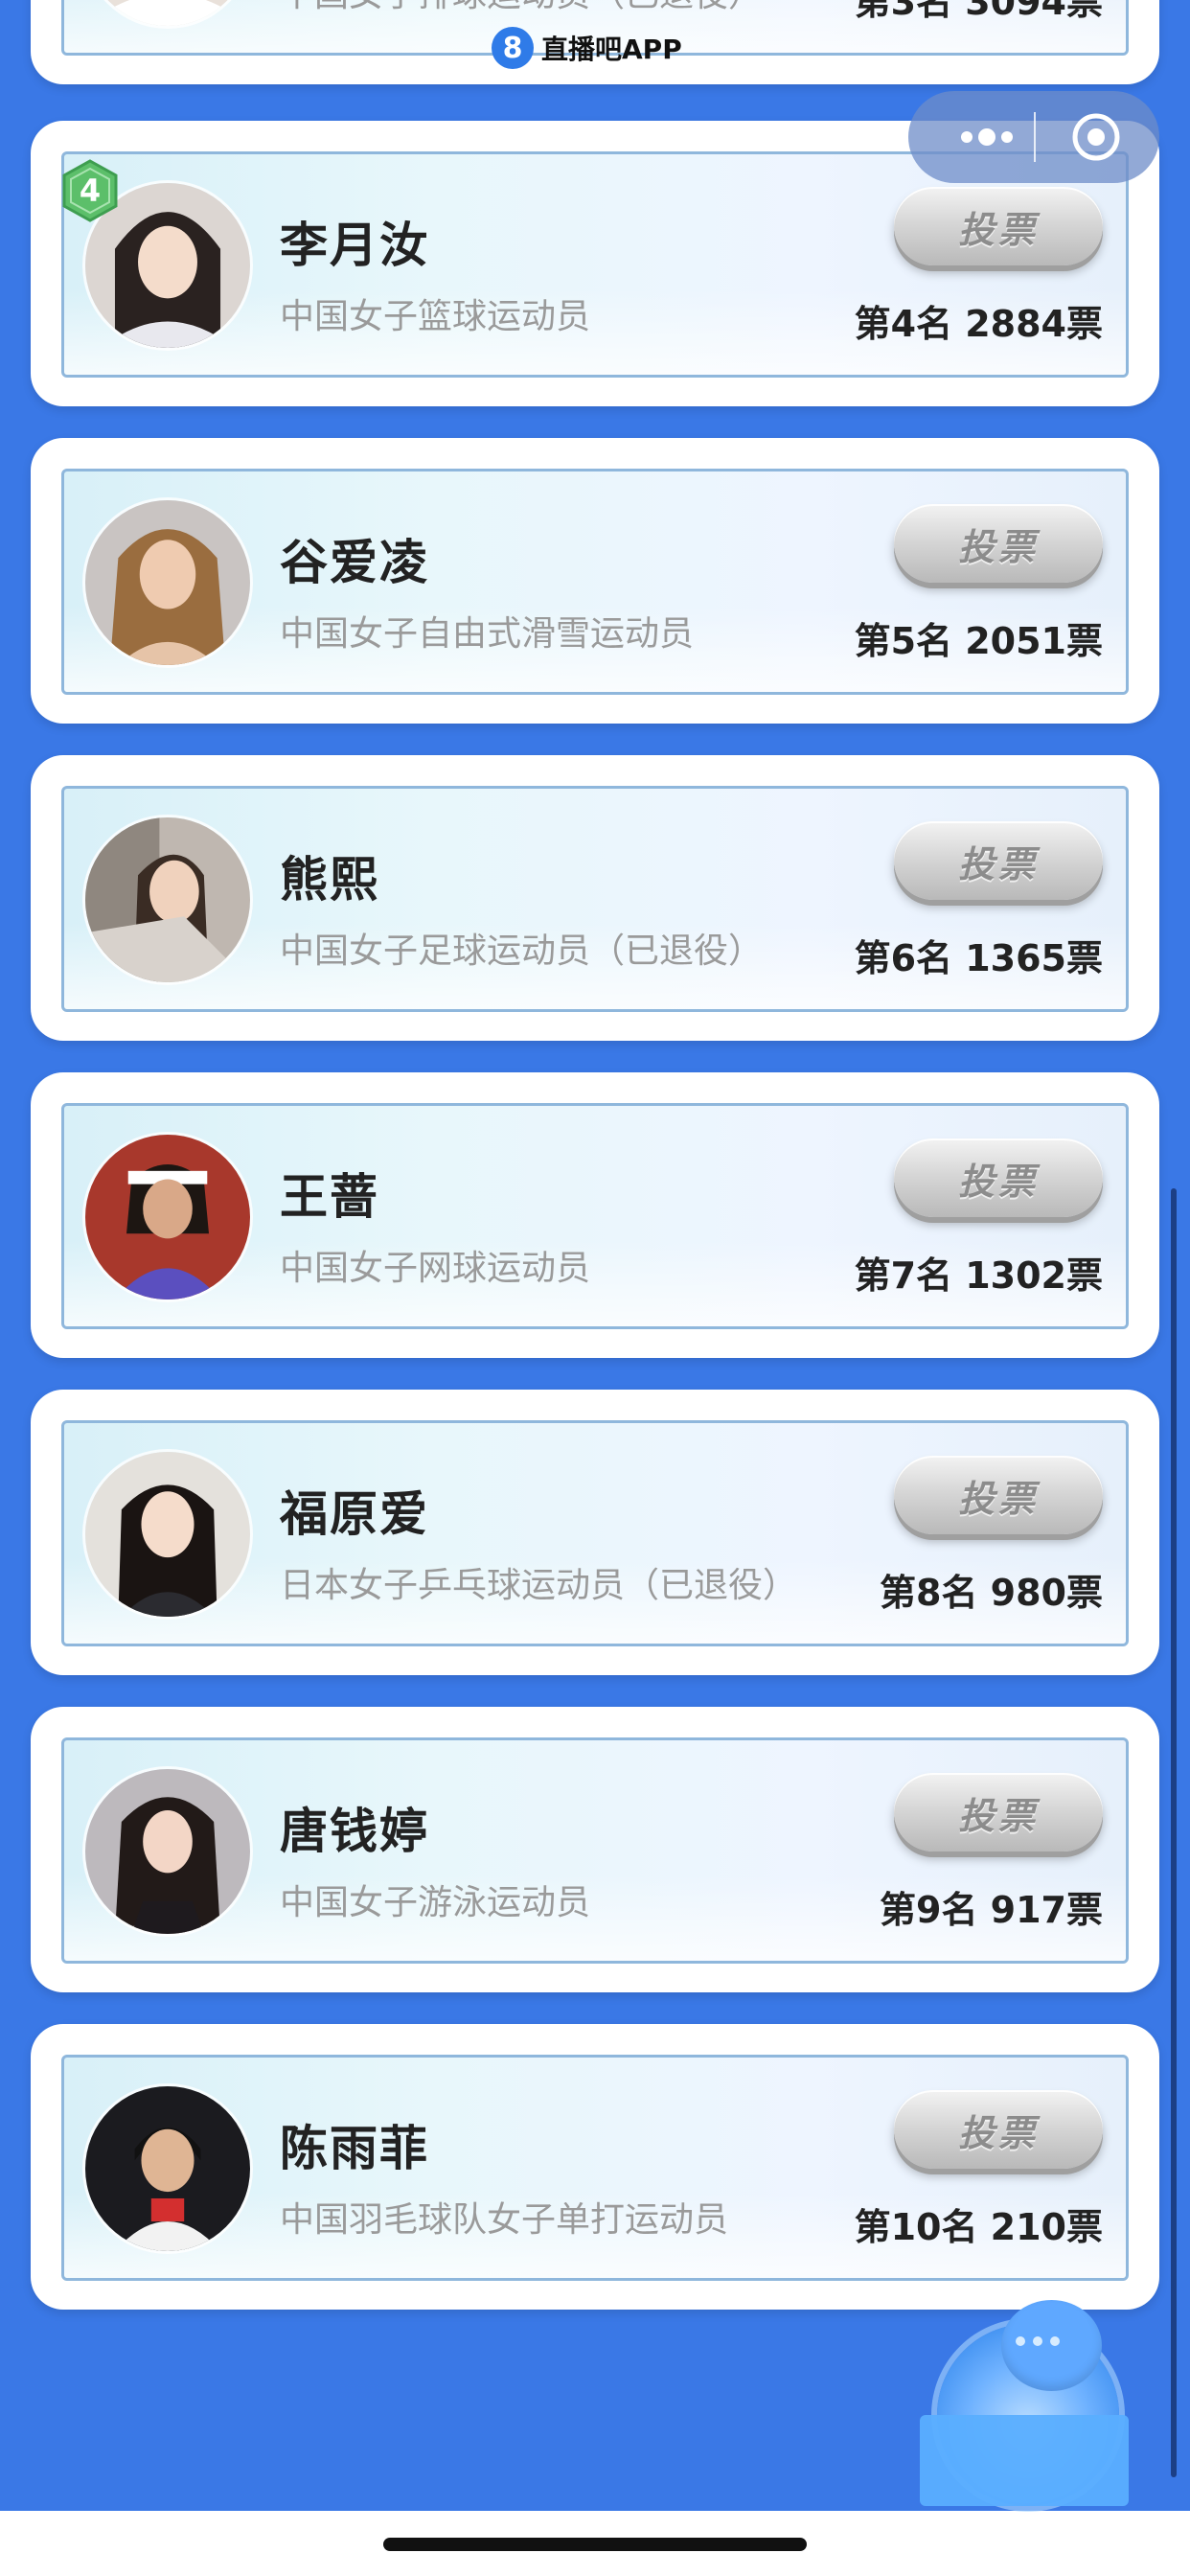 Image resolution: width=1190 pixels, height=2576 pixels. Describe the element at coordinates (979, 2227) in the screenshot. I see `rank-votes: 第10名 210票` at that location.